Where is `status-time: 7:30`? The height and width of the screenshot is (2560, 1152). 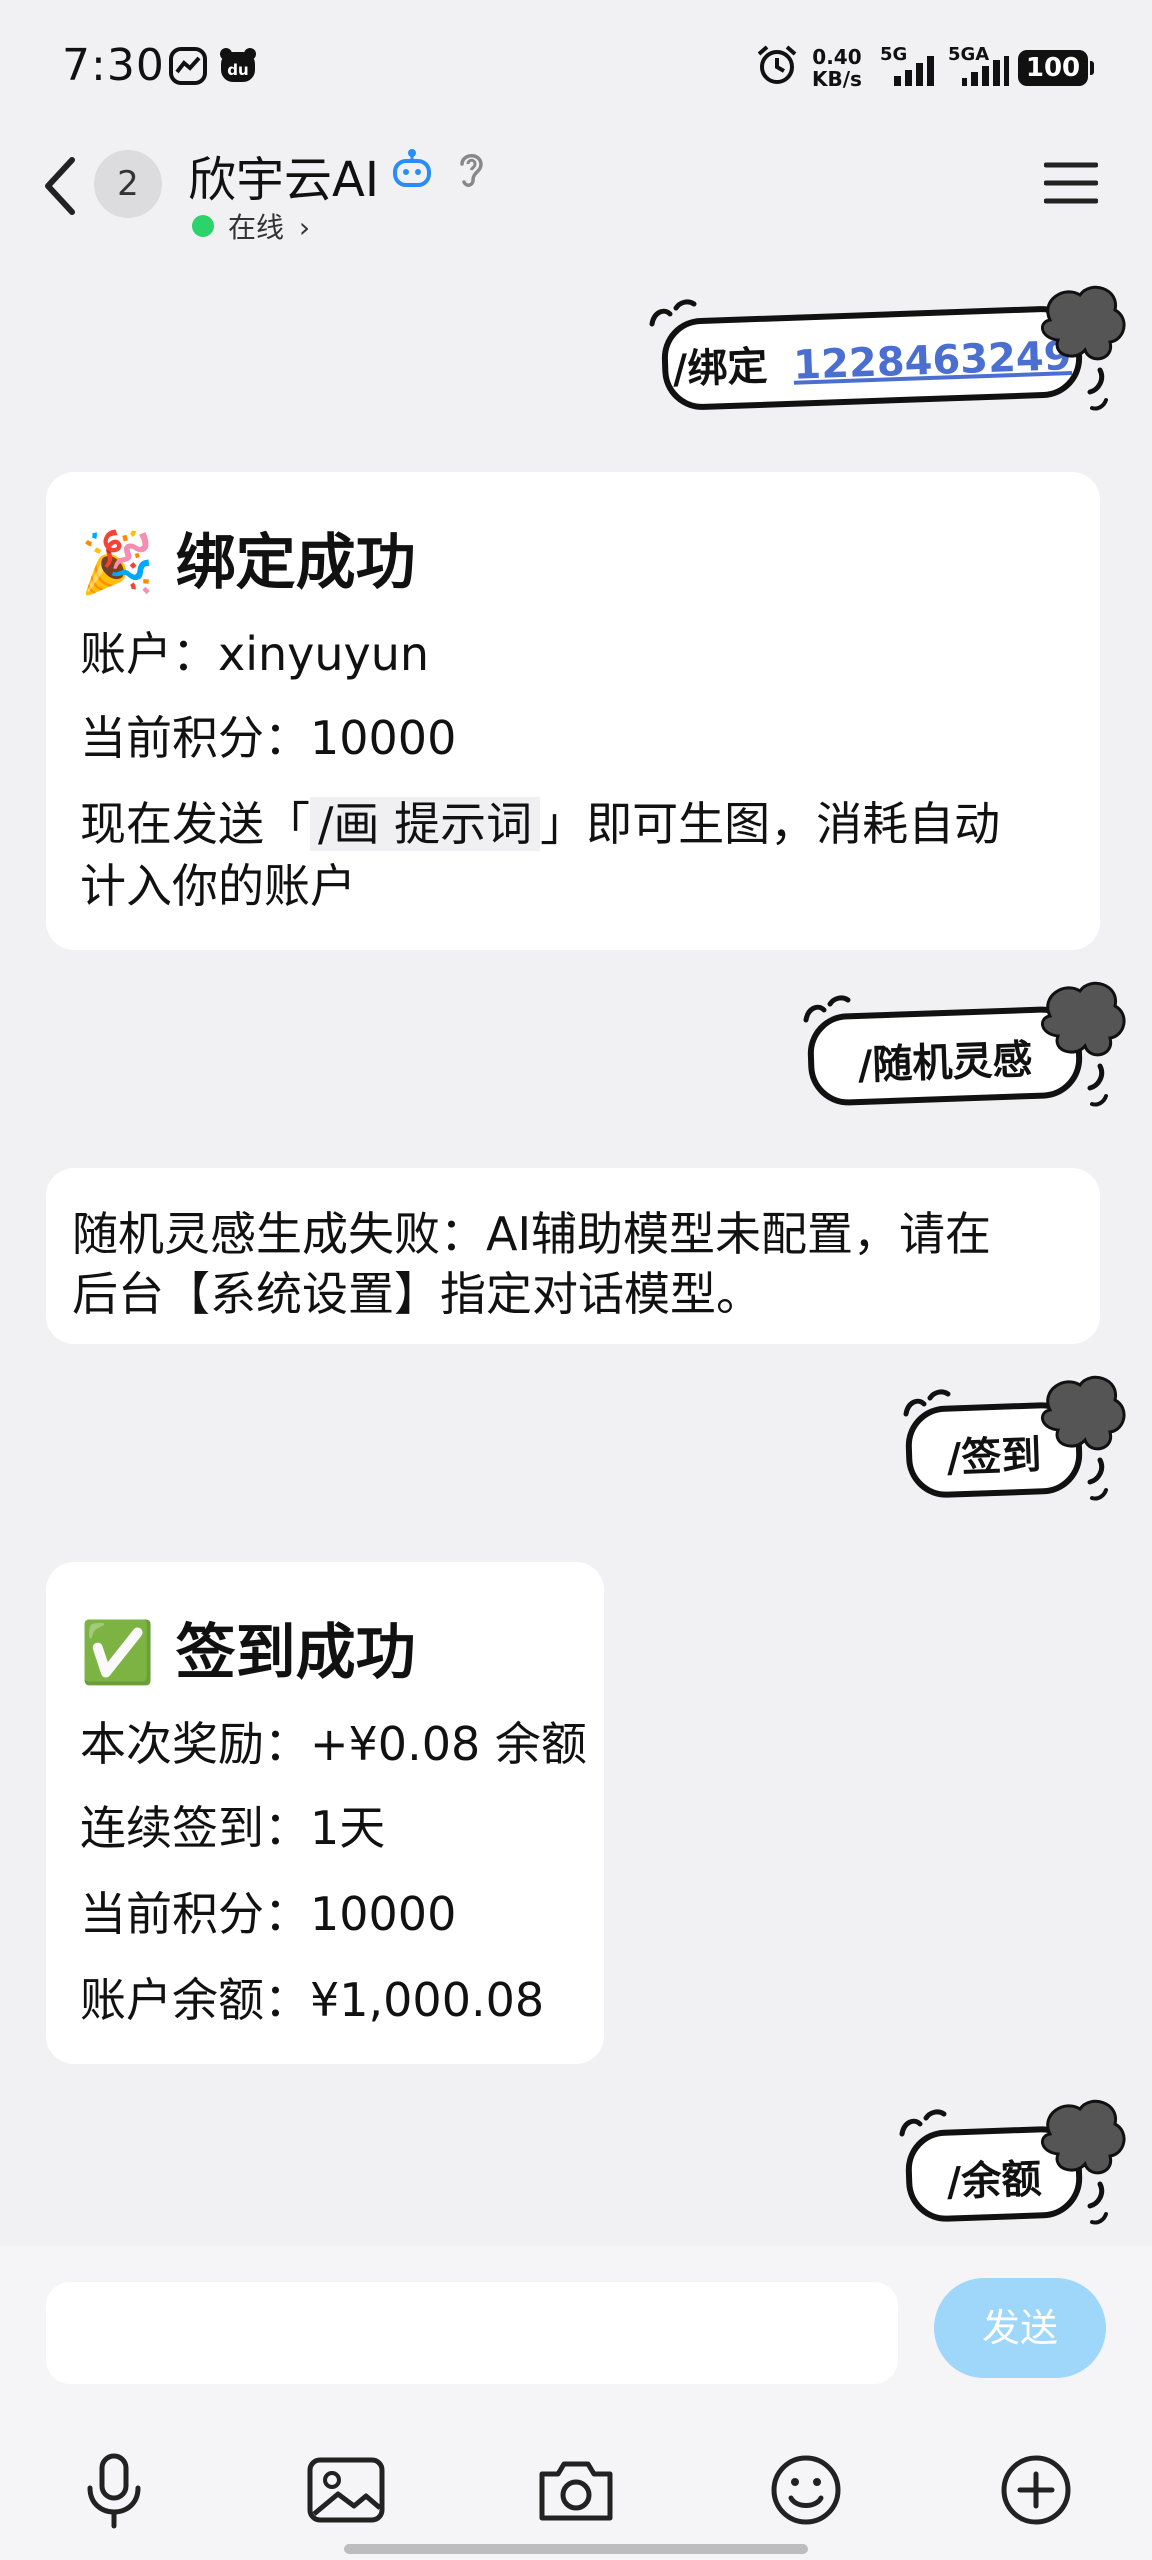 status-time: 7:30 is located at coordinates (113, 65).